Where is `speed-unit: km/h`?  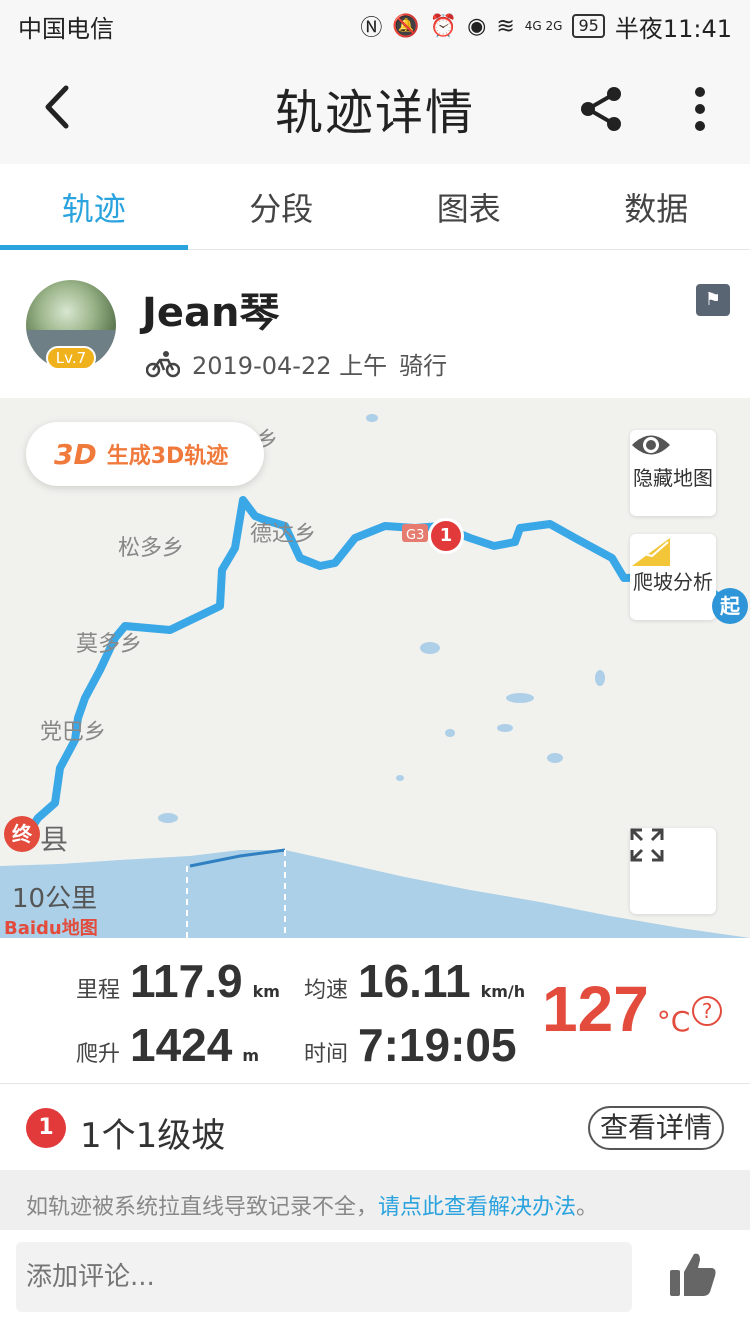 speed-unit: km/h is located at coordinates (503, 991).